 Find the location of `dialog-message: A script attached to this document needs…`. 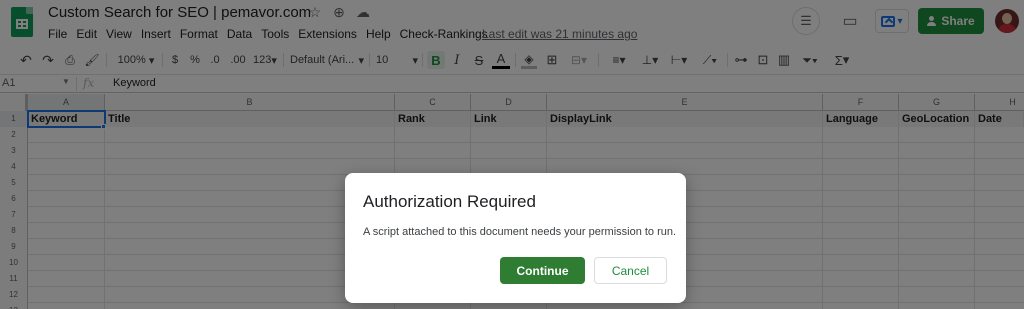

dialog-message: A script attached to this document needs… is located at coordinates (520, 232).